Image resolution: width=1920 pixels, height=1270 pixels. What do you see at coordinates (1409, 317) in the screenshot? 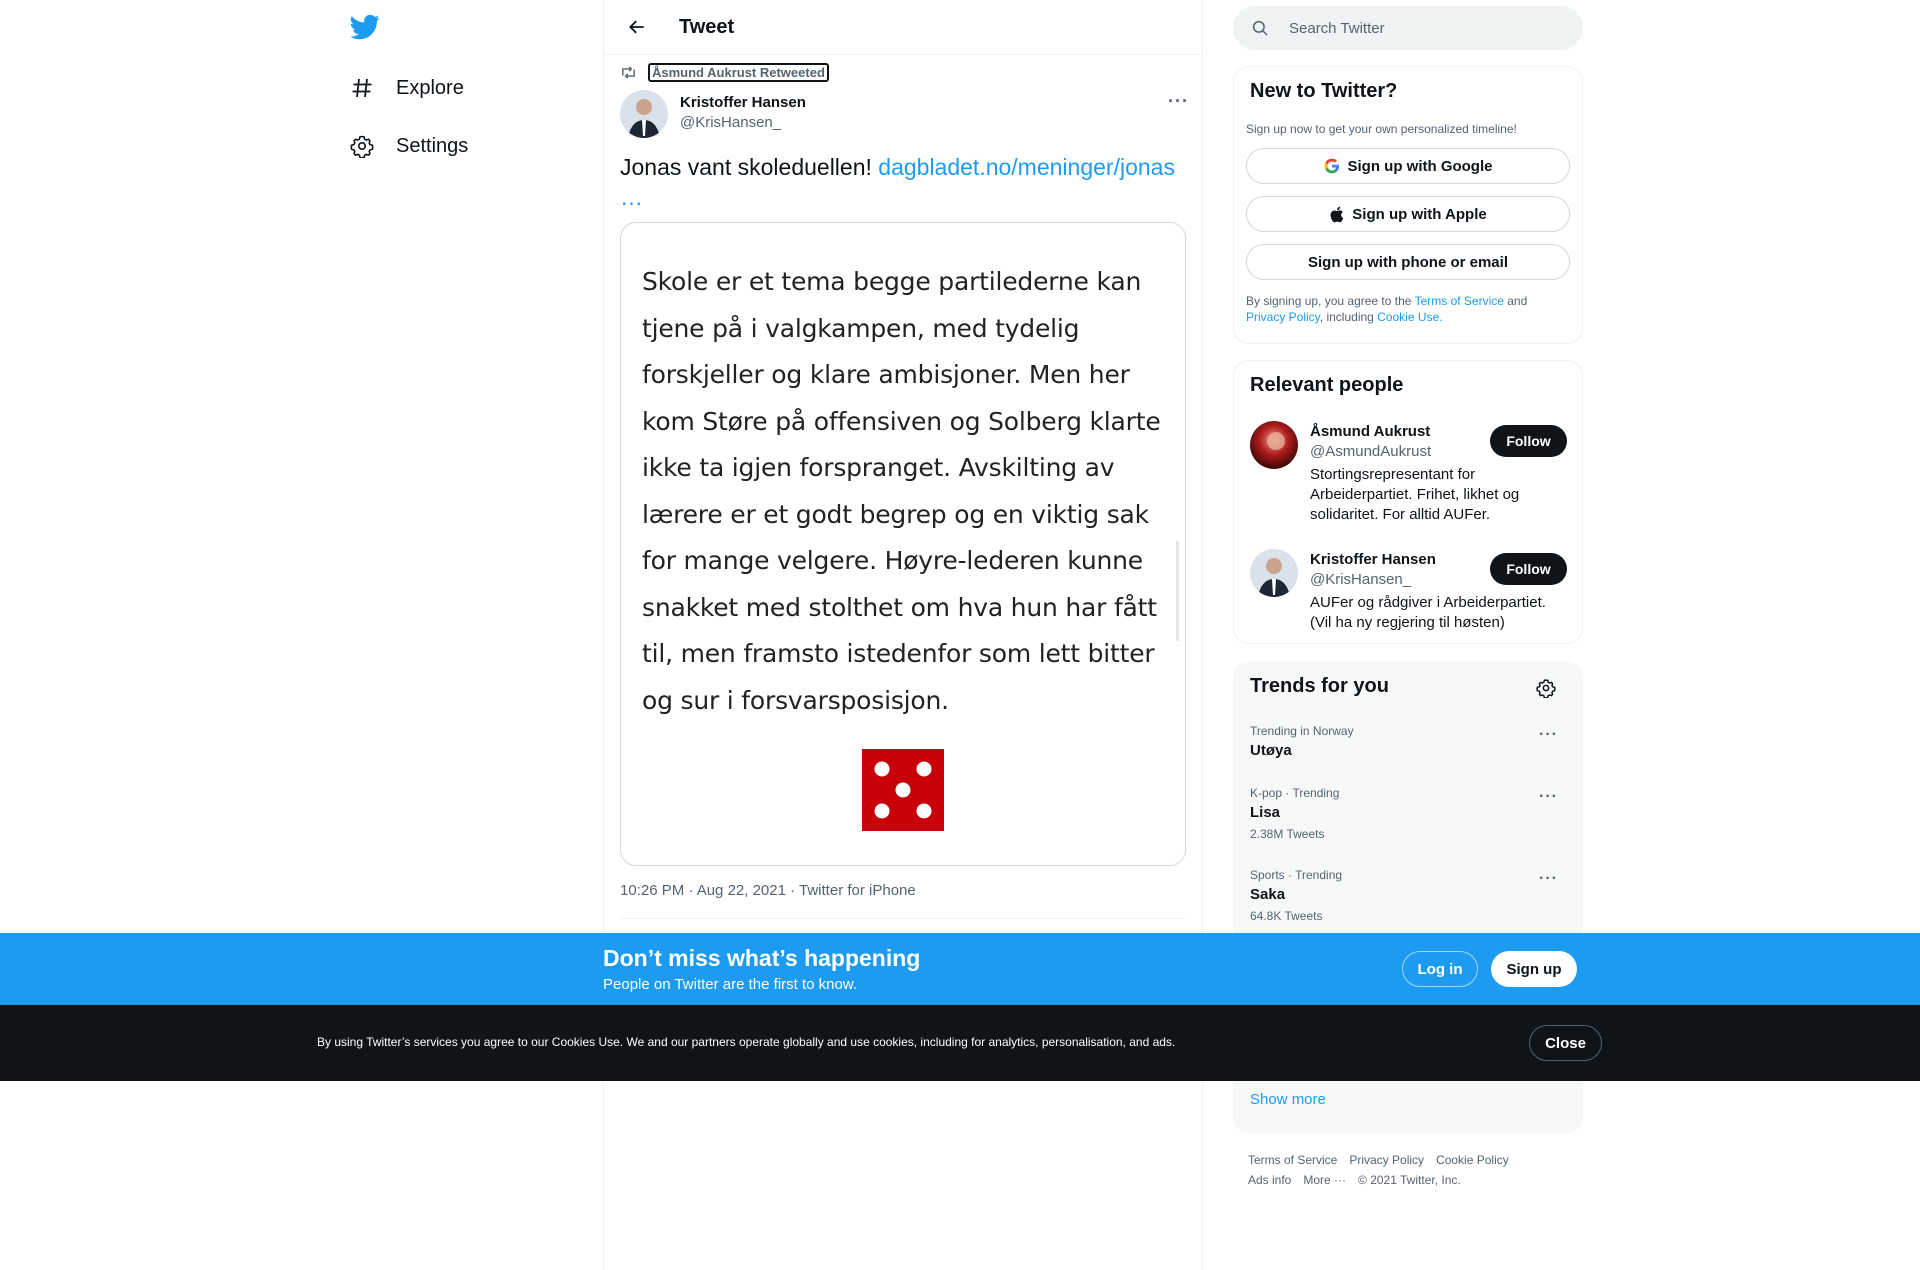
I see `cookie-use-link: Cookie Use.` at bounding box center [1409, 317].